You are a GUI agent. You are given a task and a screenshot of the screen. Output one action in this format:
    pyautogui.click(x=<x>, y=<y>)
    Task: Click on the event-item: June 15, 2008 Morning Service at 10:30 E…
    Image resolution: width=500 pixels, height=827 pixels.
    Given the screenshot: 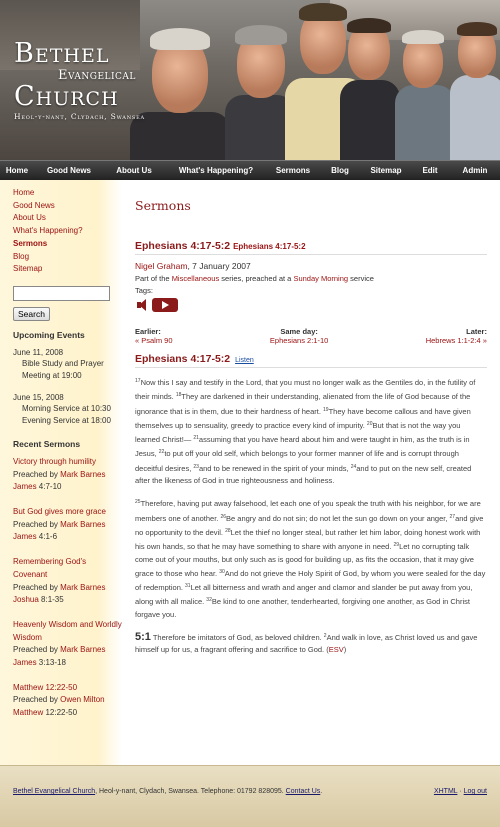 What is the action you would take?
    pyautogui.click(x=67, y=409)
    